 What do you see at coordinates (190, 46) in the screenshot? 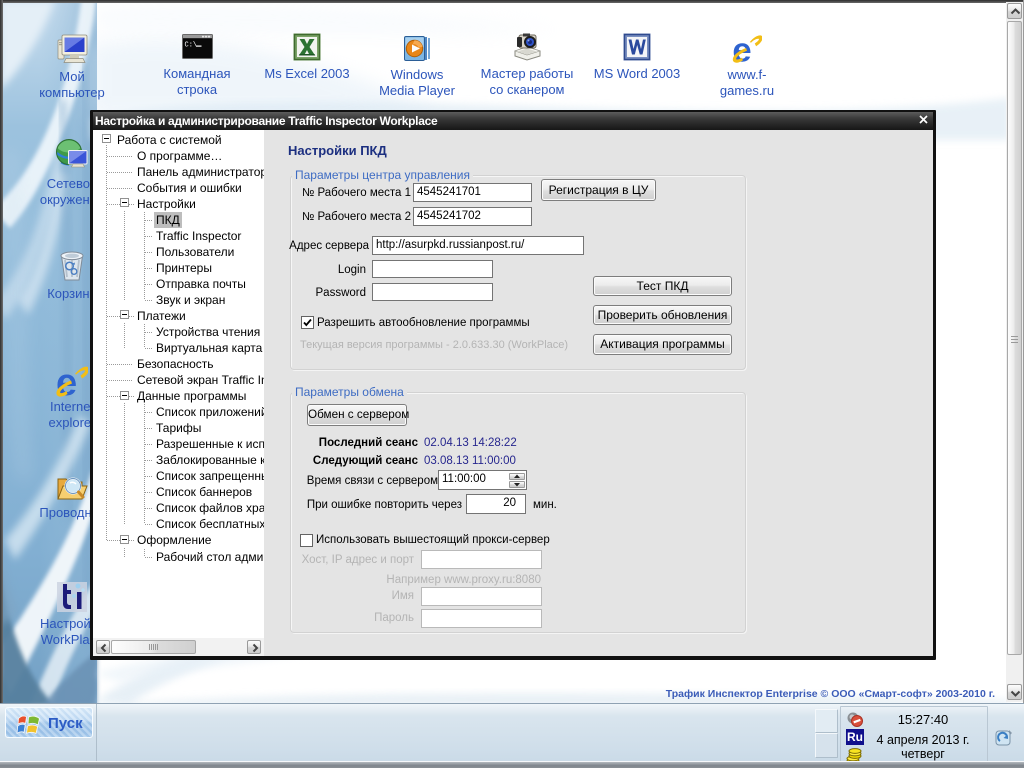
I see `svg-text: C:\` at bounding box center [190, 46].